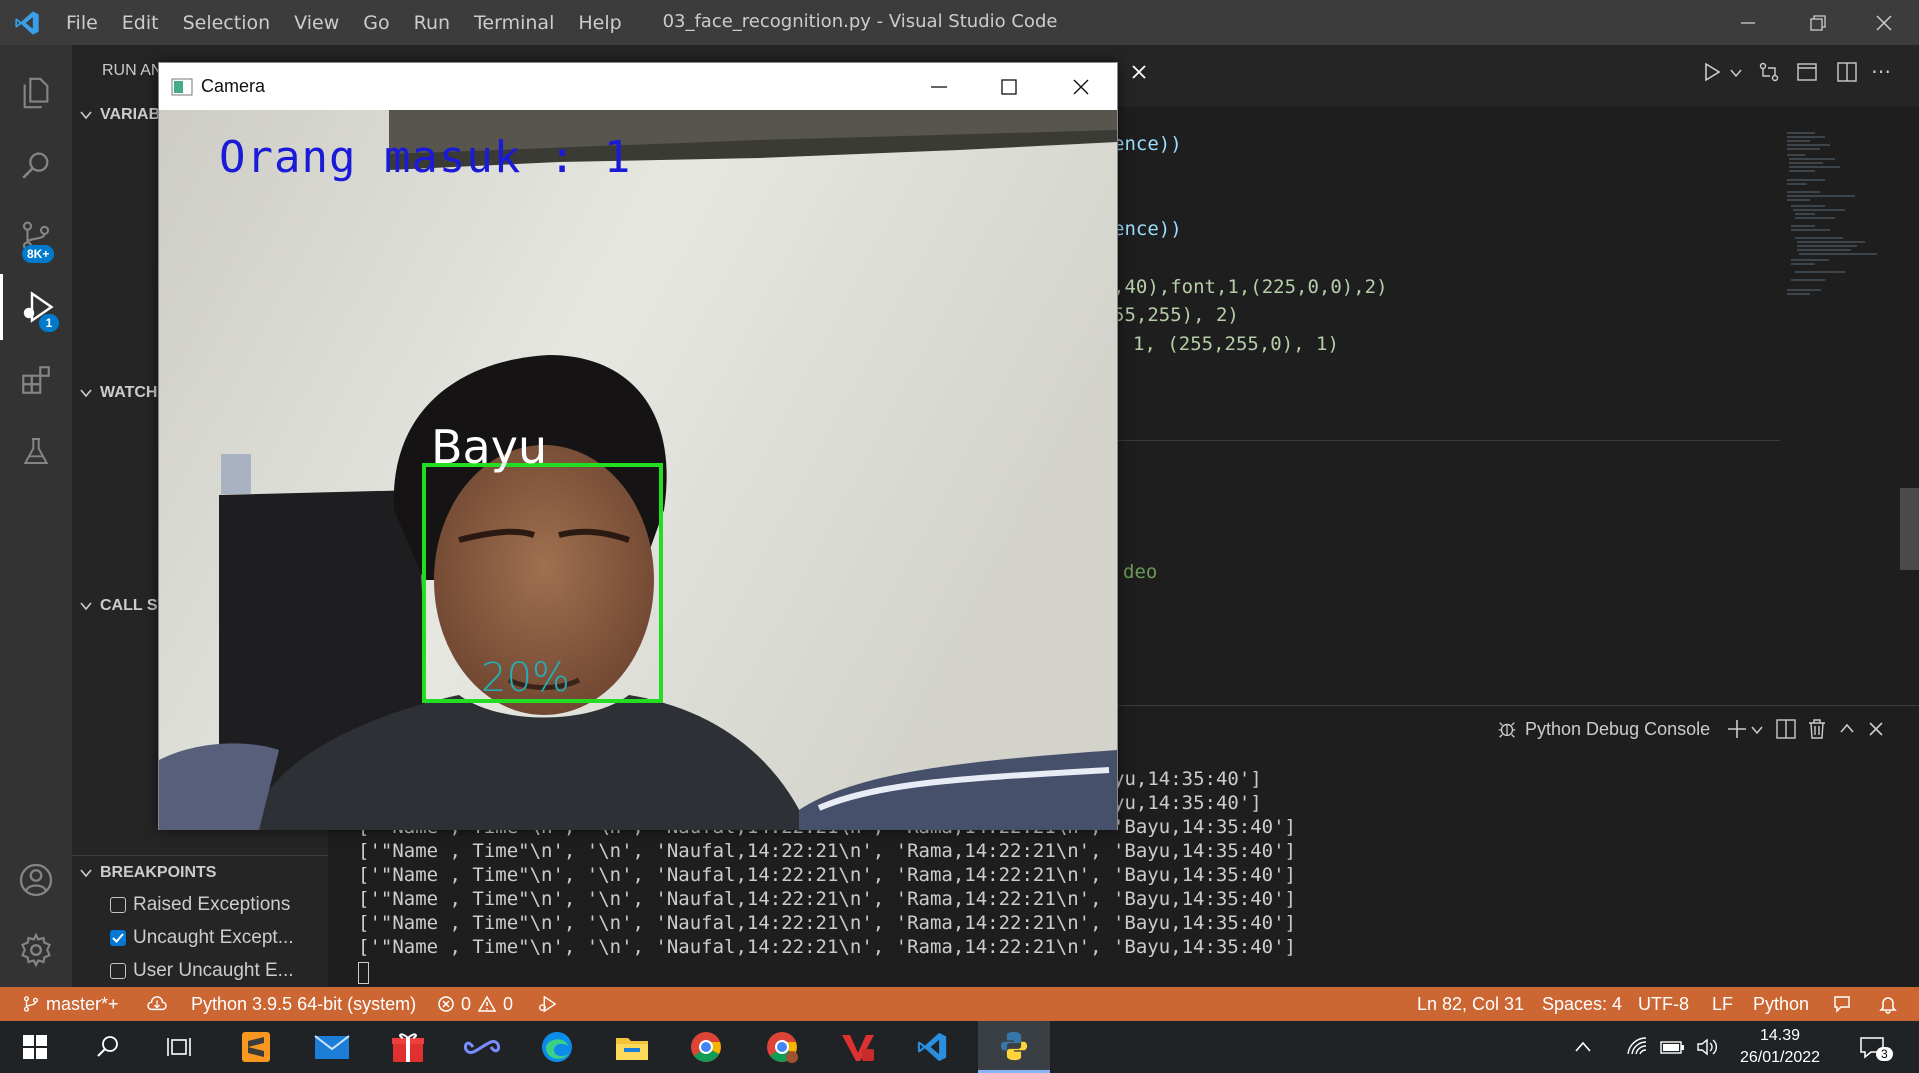  I want to click on extensions-icon, so click(36, 380).